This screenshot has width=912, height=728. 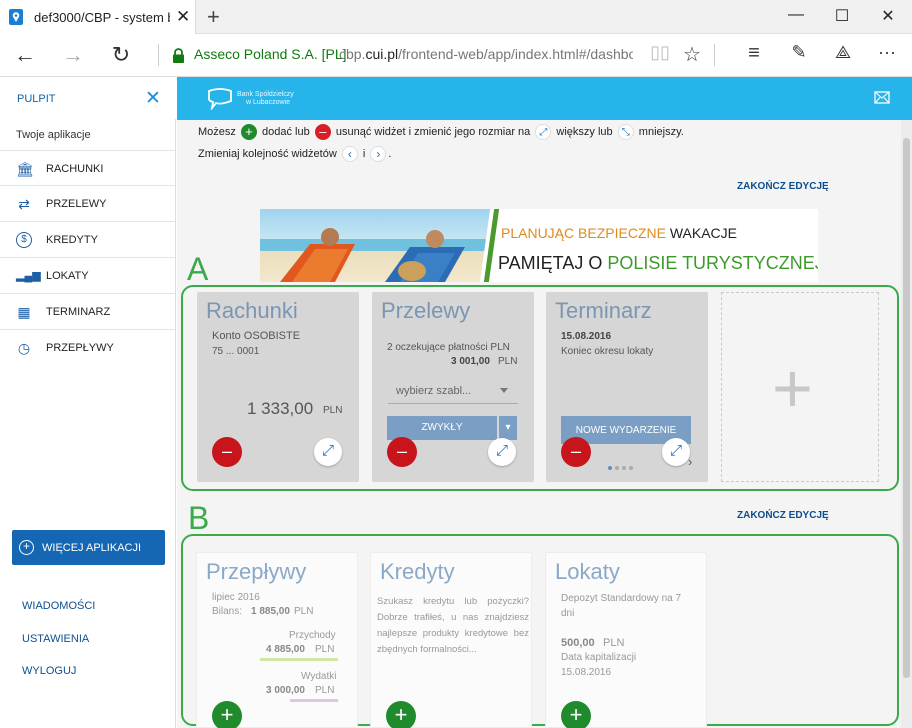 I want to click on widget-title: Kredyty, so click(x=417, y=571).